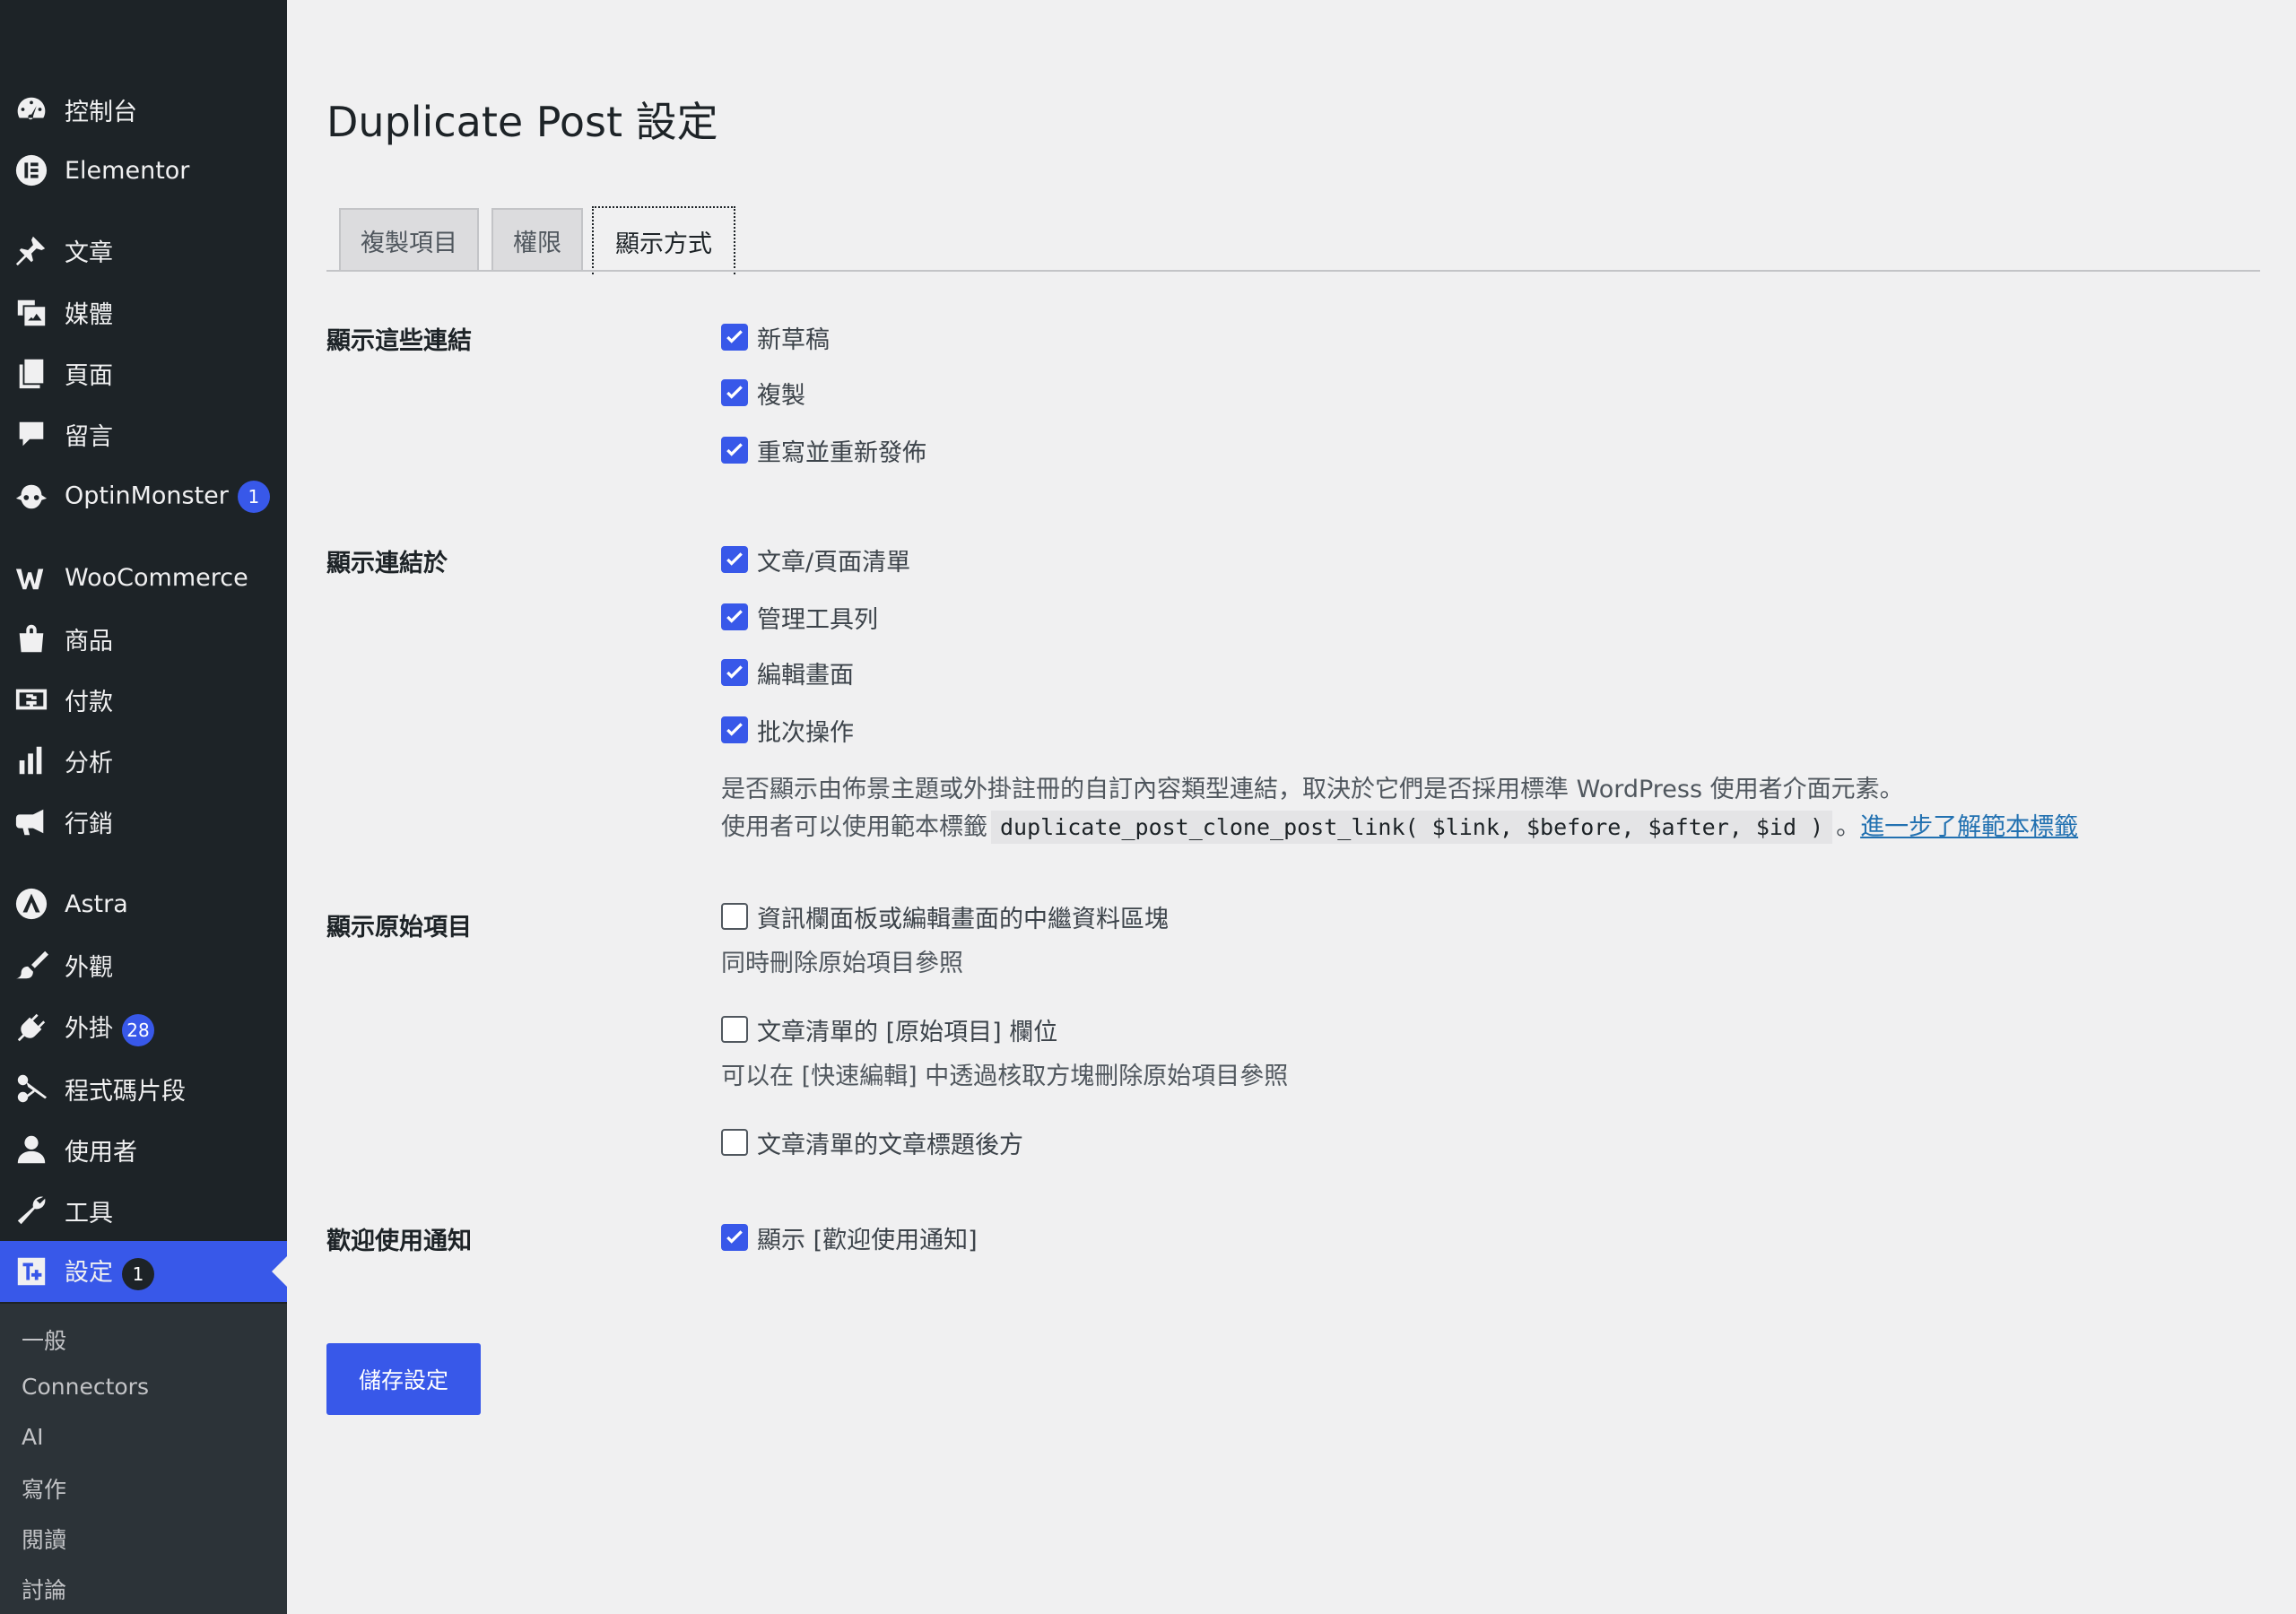 Image resolution: width=2296 pixels, height=1614 pixels. Describe the element at coordinates (31, 170) in the screenshot. I see `elementor-icon` at that location.